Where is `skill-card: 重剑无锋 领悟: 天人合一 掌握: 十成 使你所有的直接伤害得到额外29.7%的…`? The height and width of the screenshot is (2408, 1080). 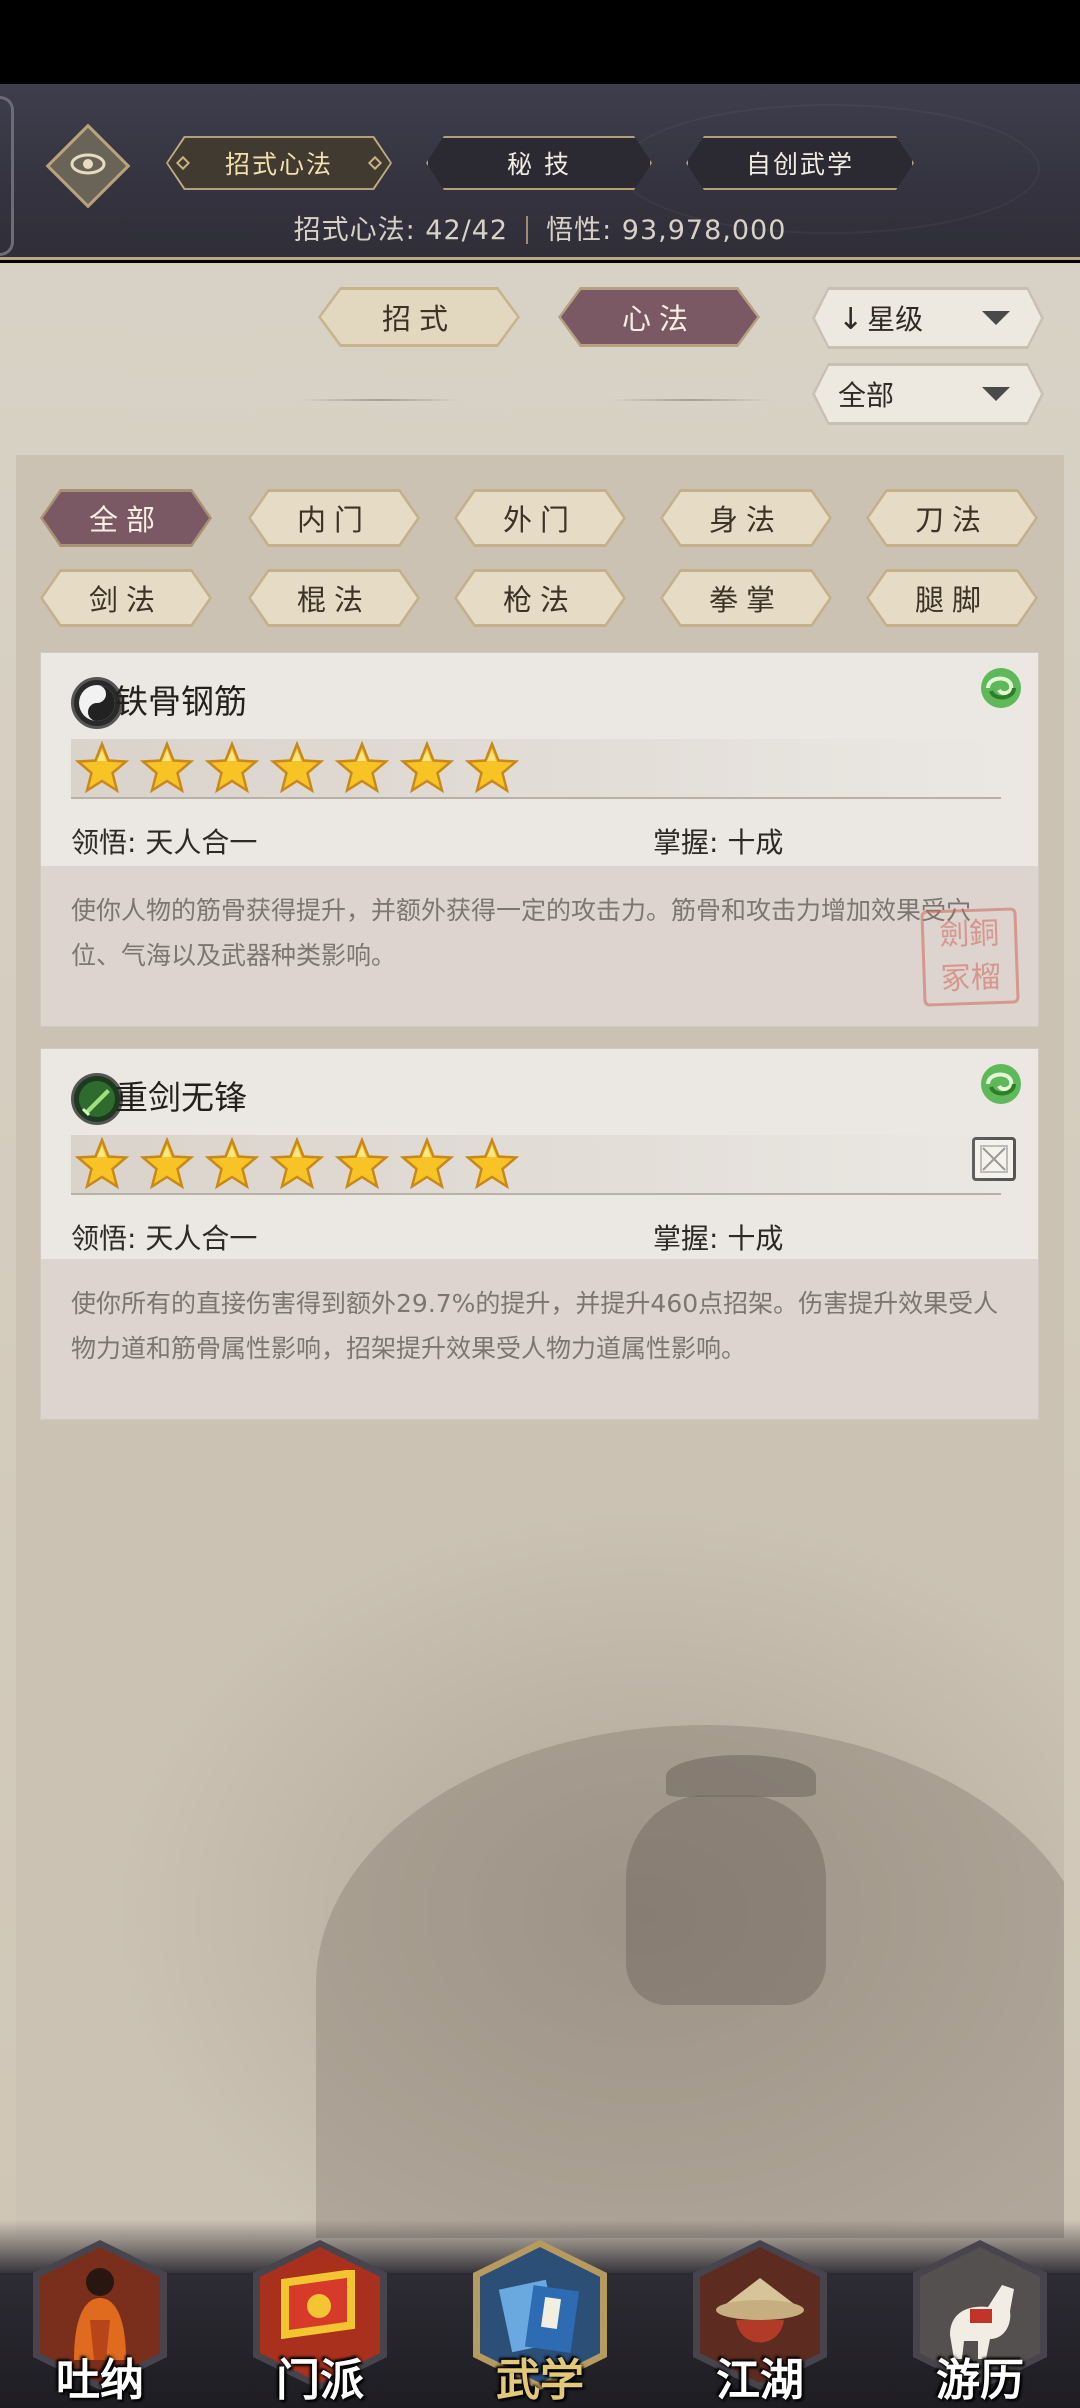 skill-card: 重剑无锋 领悟: 天人合一 掌握: 十成 使你所有的直接伤害得到额外29.7%的… is located at coordinates (539, 1234).